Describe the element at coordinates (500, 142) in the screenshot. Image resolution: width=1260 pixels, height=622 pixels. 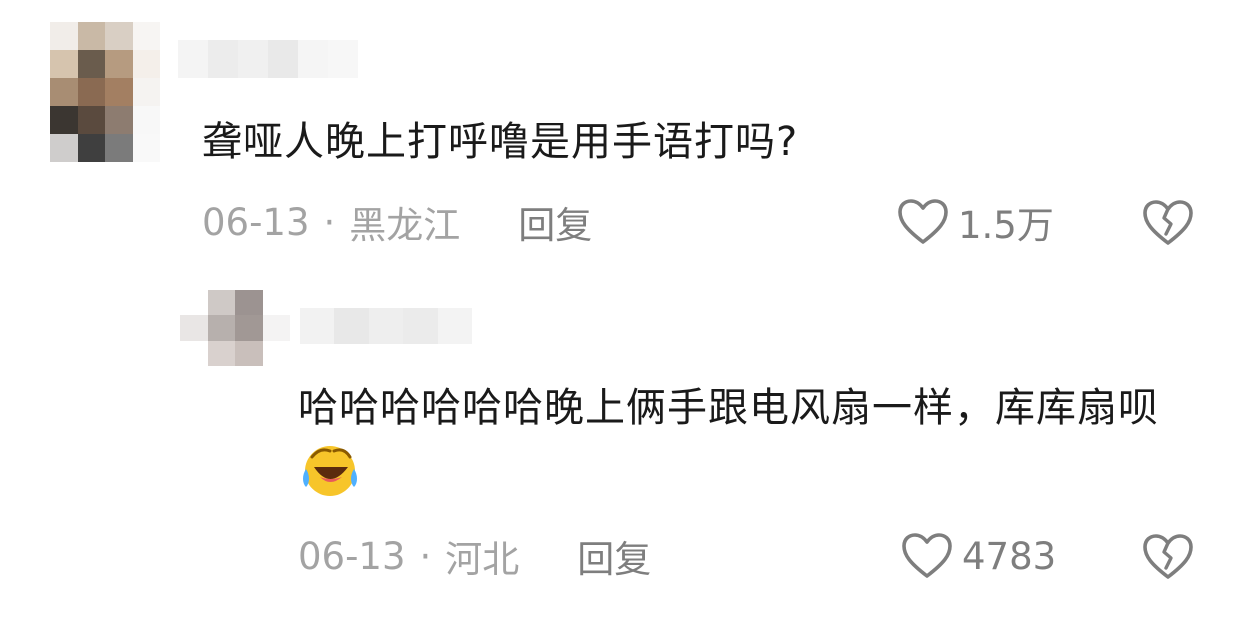
I see `comment-text: 聋哑人晚上打呼噜是用手语打吗?` at that location.